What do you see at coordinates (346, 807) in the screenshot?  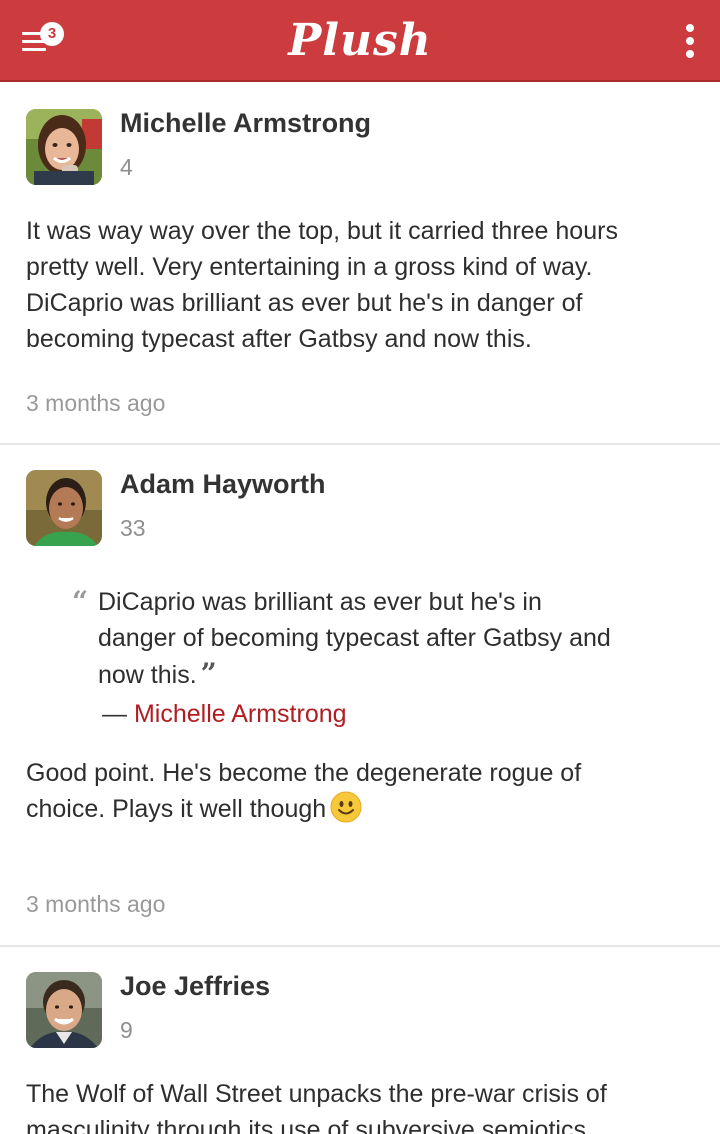 I see `smiley-face-icon` at bounding box center [346, 807].